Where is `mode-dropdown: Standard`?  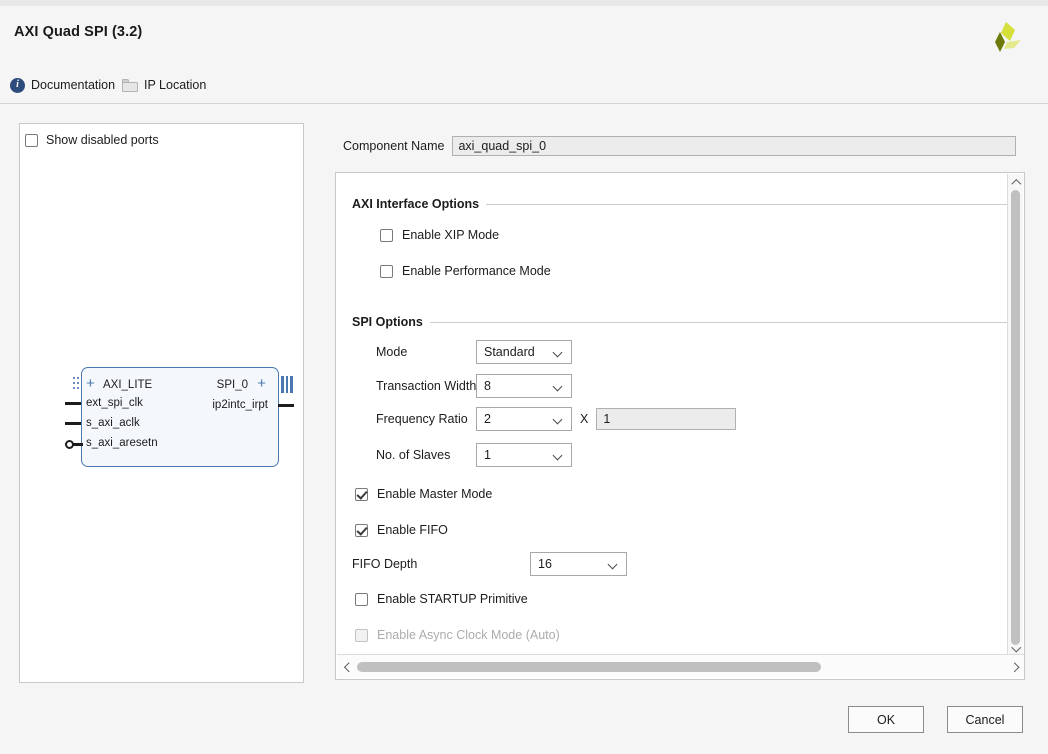
mode-dropdown: Standard is located at coordinates (524, 352).